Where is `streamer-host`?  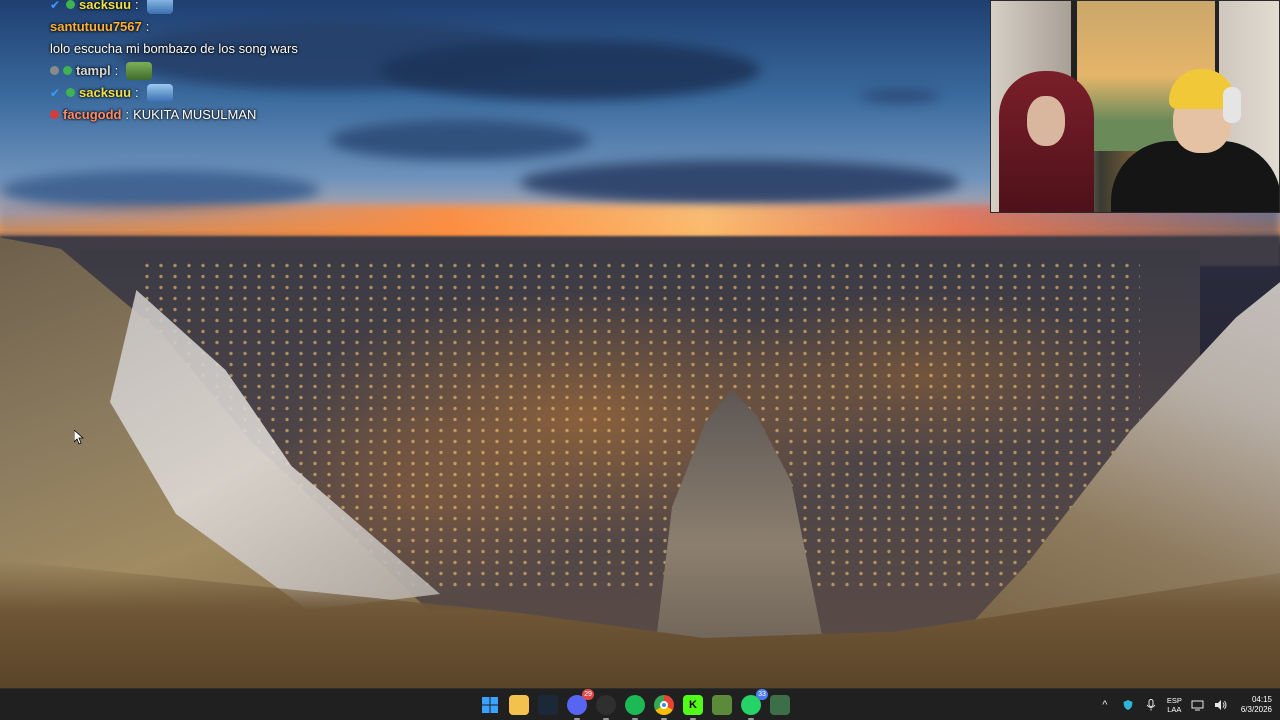
streamer-host is located at coordinates (1195, 136).